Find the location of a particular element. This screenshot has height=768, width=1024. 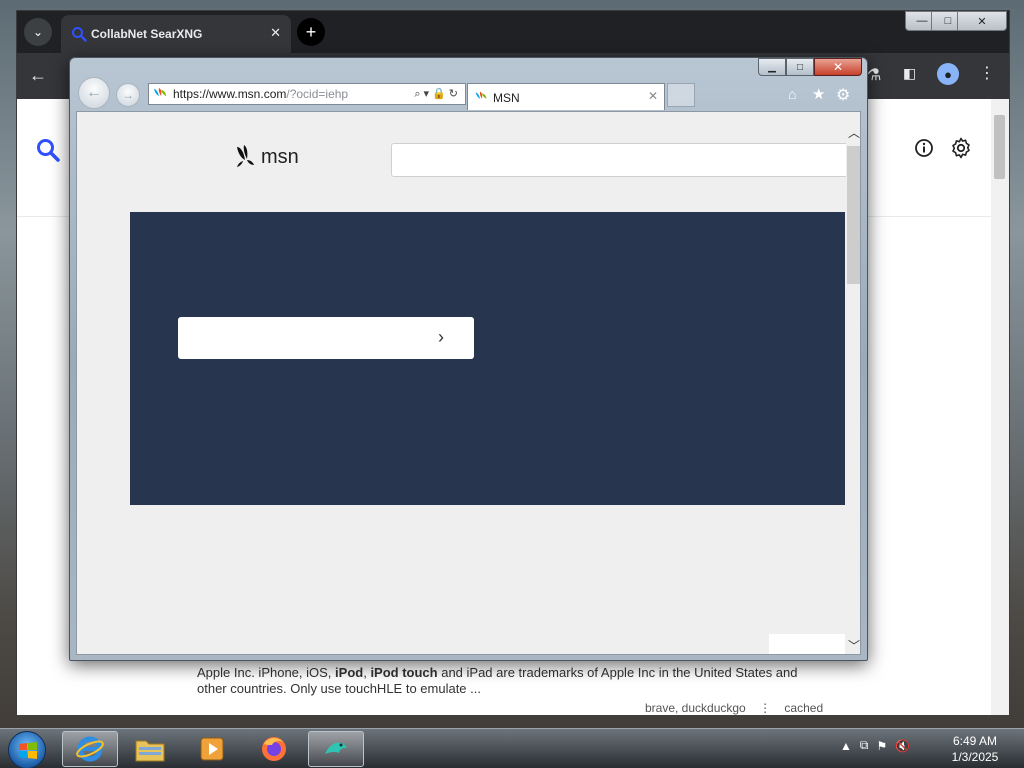

address-url-host: https://www.msn.com is located at coordinates (230, 94).